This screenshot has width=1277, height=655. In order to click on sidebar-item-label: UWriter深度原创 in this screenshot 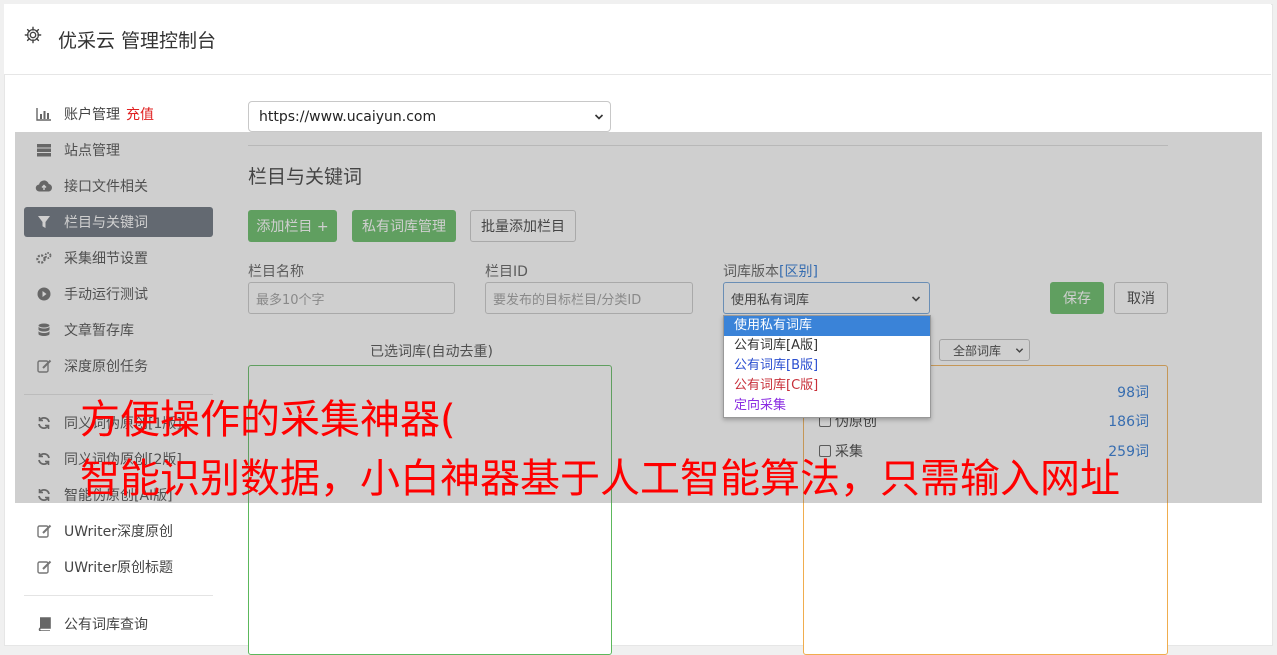, I will do `click(118, 532)`.